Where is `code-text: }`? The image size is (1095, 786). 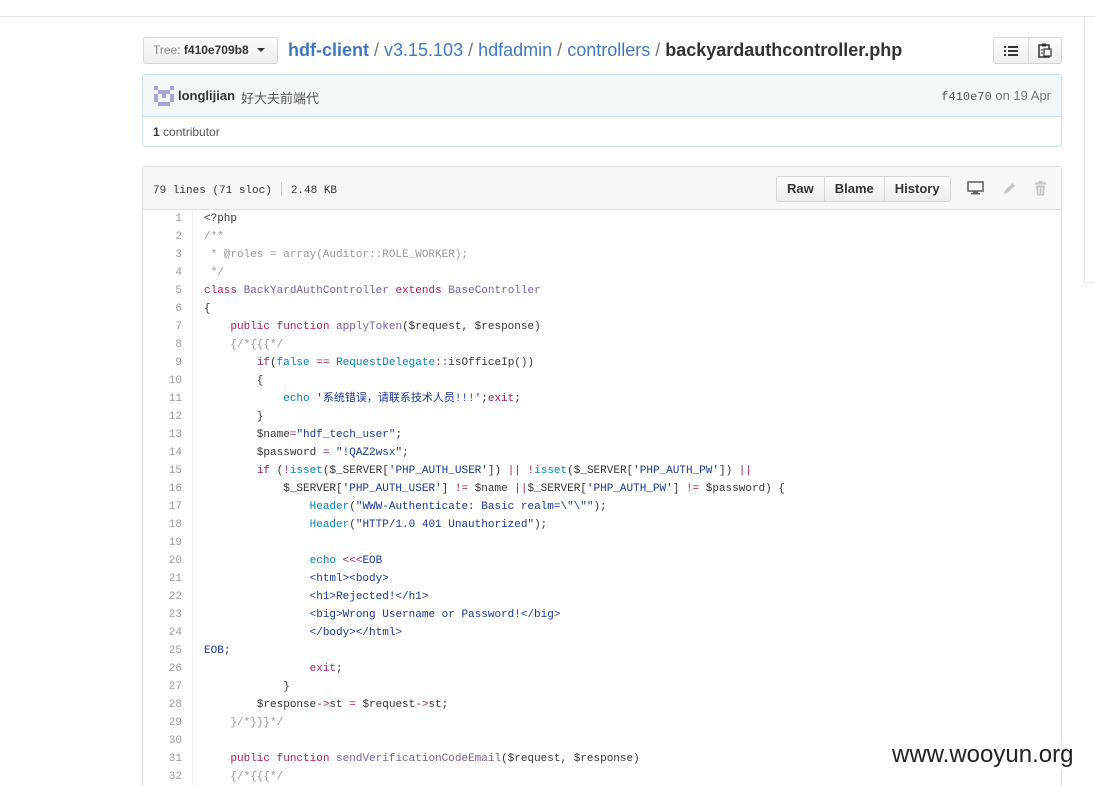
code-text: } is located at coordinates (228, 417).